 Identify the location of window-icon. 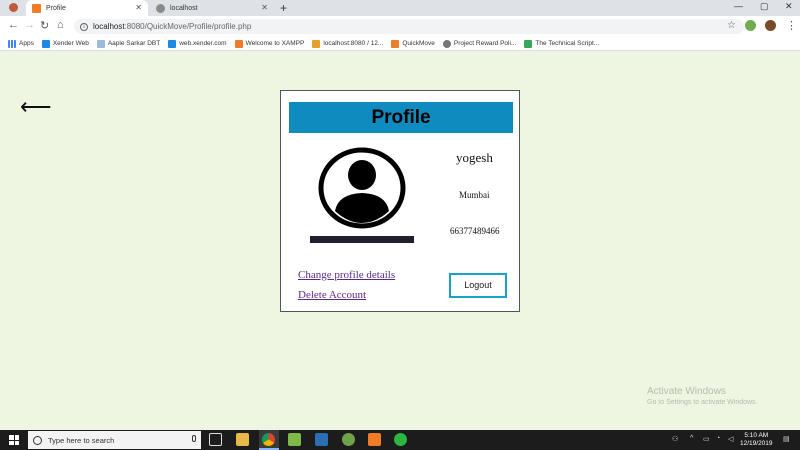
(13, 7).